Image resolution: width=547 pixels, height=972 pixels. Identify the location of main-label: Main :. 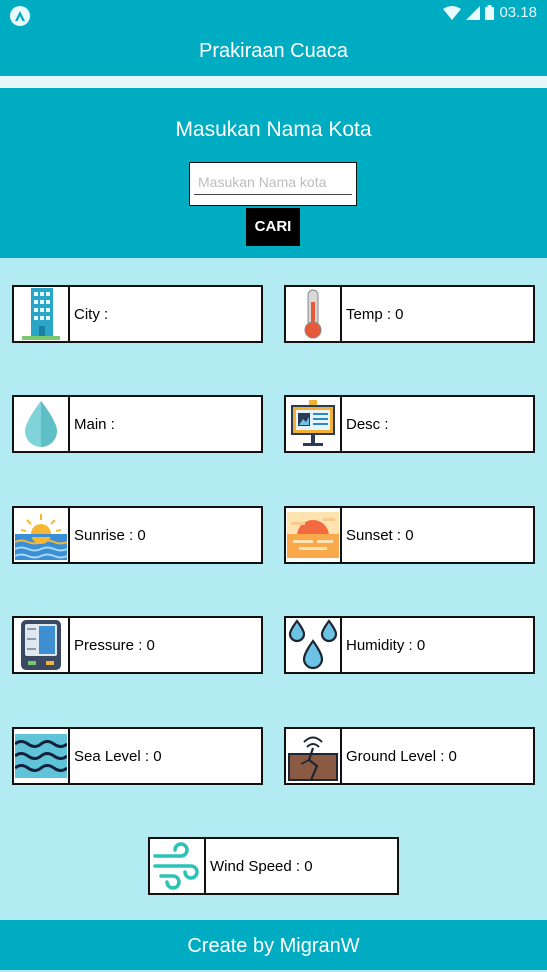
(94, 424).